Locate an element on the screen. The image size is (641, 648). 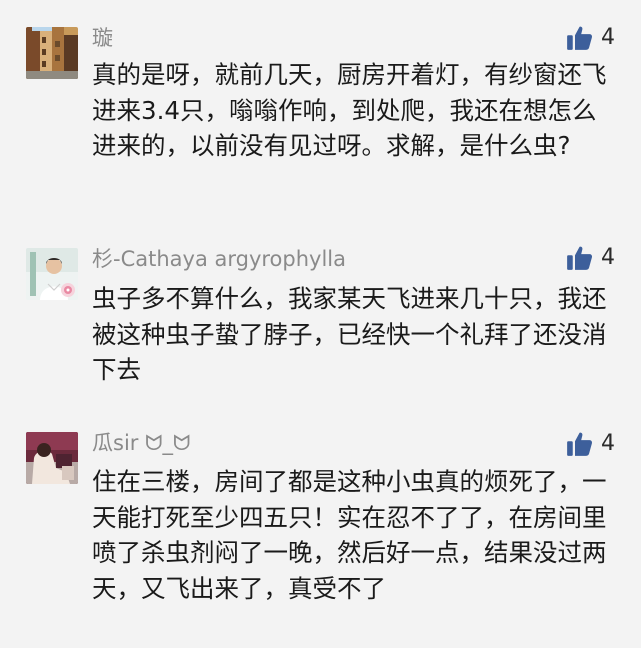
thumbs-up-icon is located at coordinates (580, 444).